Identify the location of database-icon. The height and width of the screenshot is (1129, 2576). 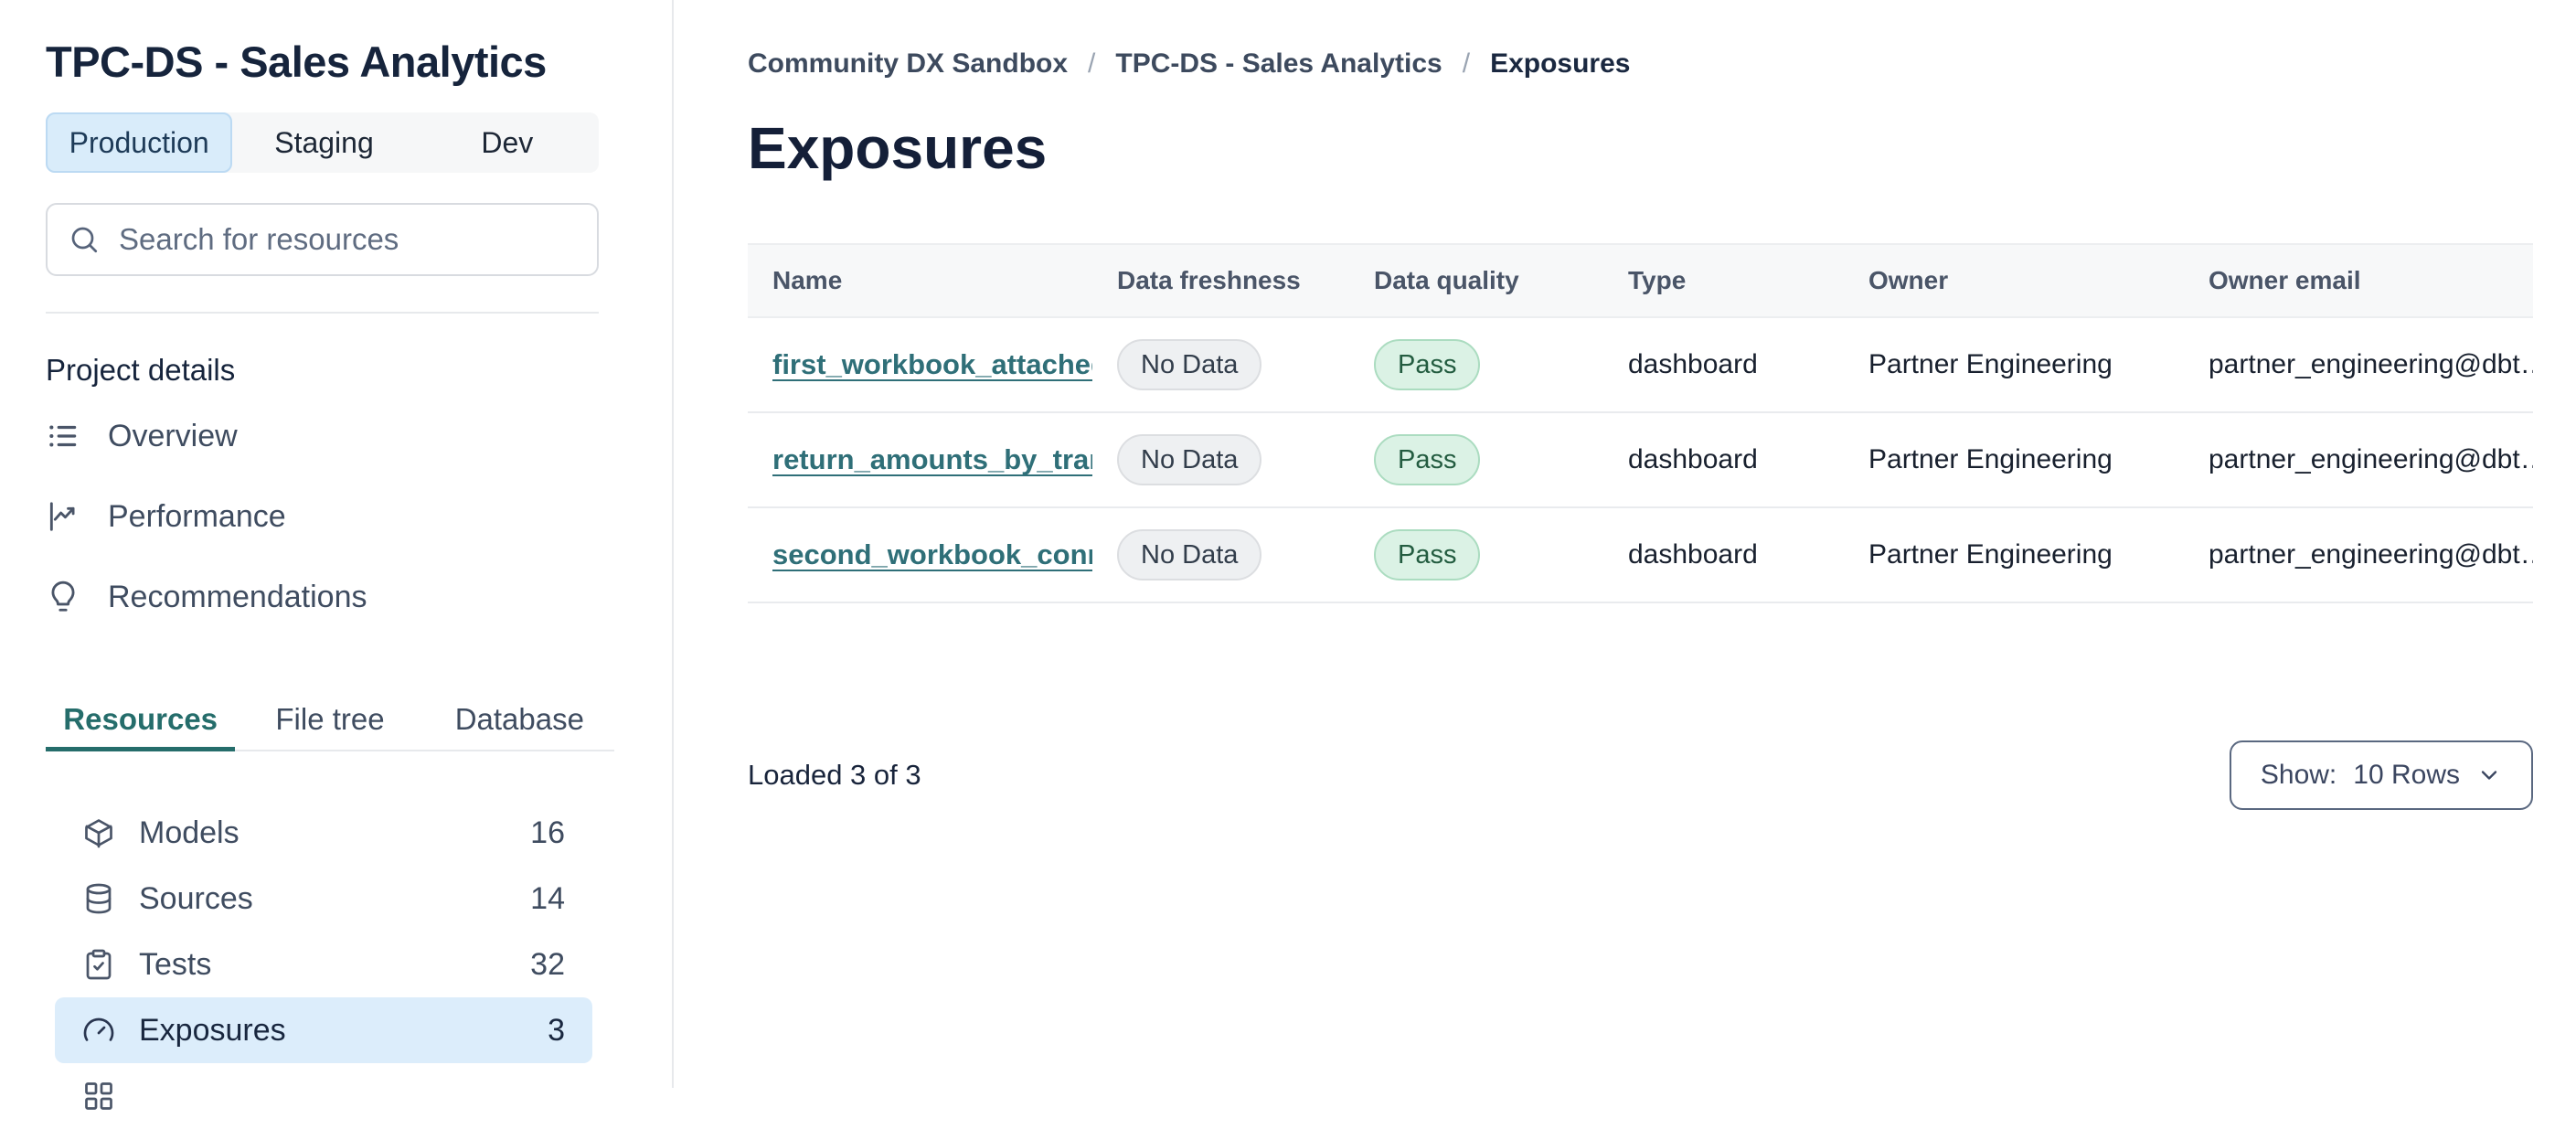
(98, 898).